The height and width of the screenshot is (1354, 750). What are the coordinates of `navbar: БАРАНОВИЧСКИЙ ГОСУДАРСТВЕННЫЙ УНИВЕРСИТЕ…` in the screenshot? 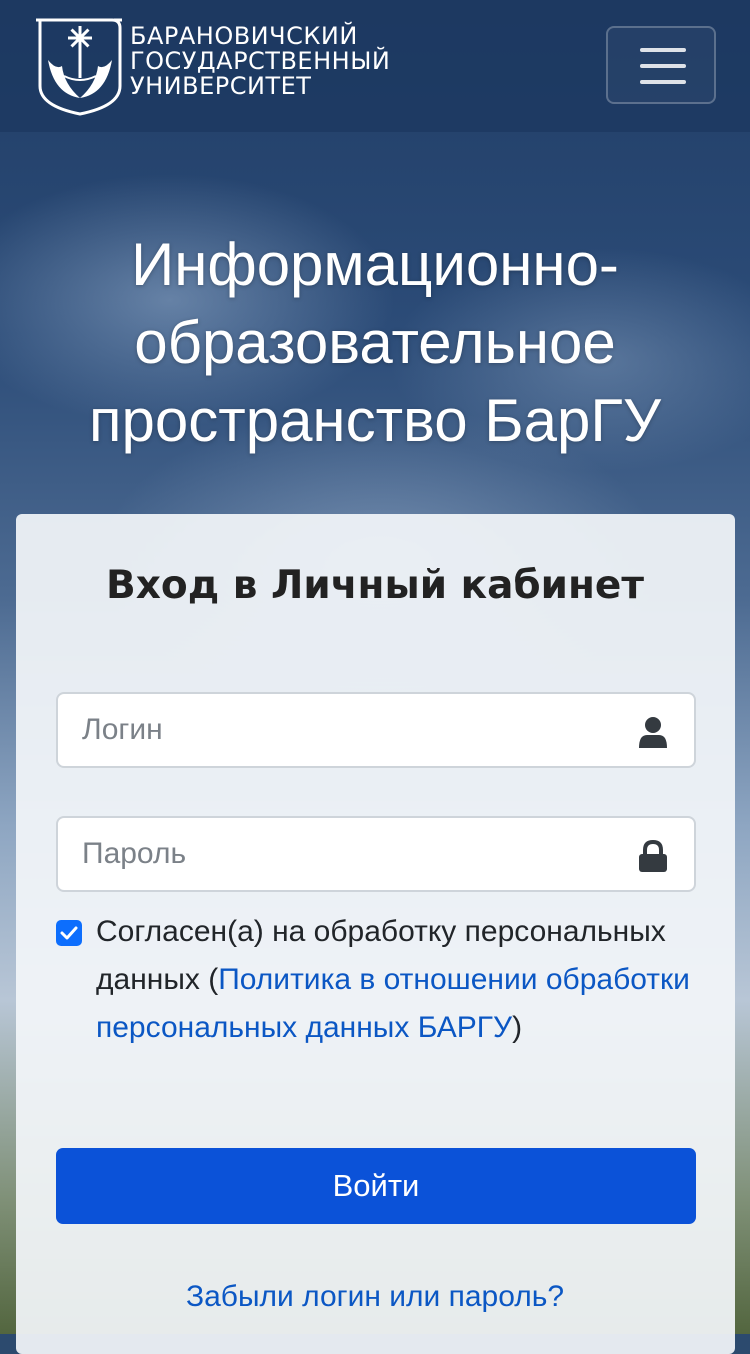 It's located at (375, 66).